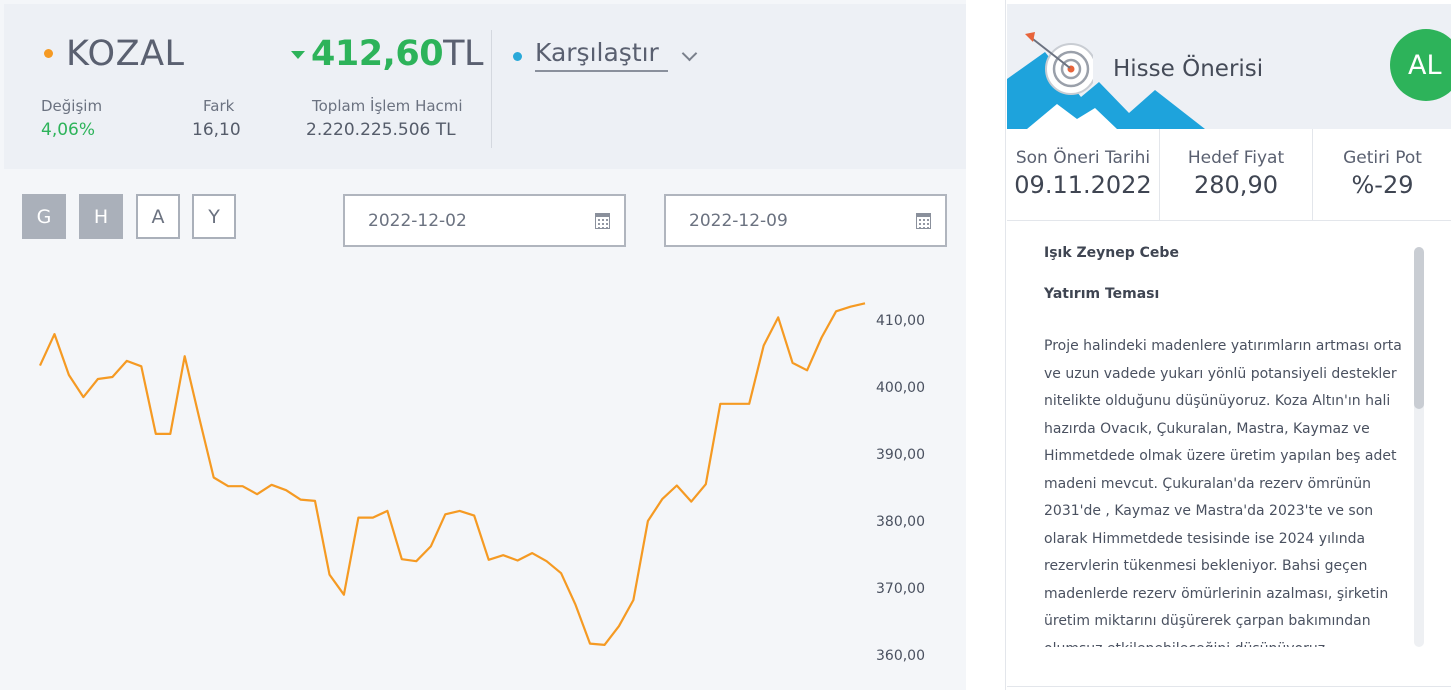 The image size is (1451, 690). What do you see at coordinates (387, 106) in the screenshot?
I see `volume-label: Toplam İşlem Hacmi` at bounding box center [387, 106].